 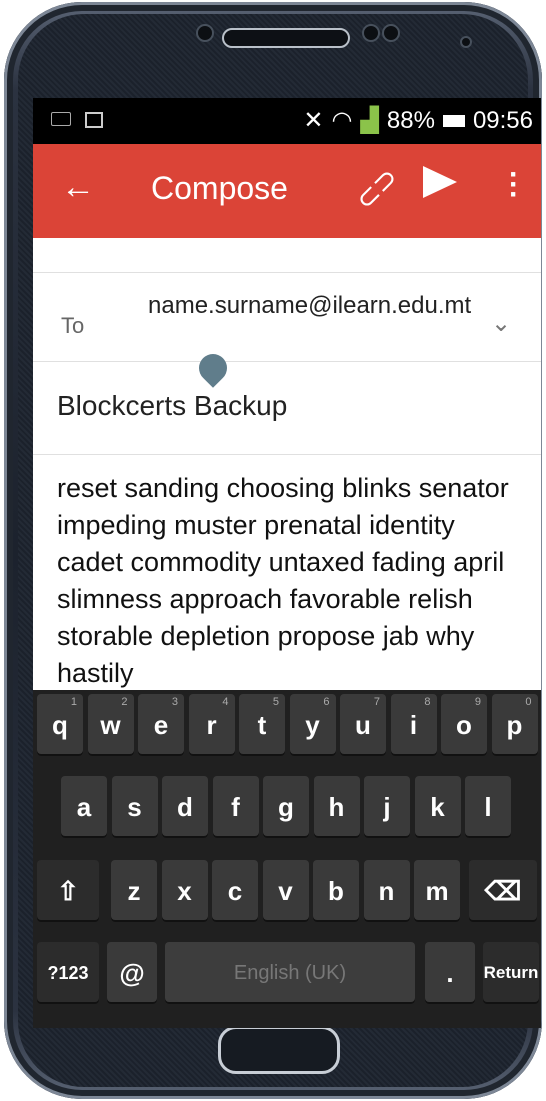 I want to click on key-u-number: 7, so click(x=376, y=702).